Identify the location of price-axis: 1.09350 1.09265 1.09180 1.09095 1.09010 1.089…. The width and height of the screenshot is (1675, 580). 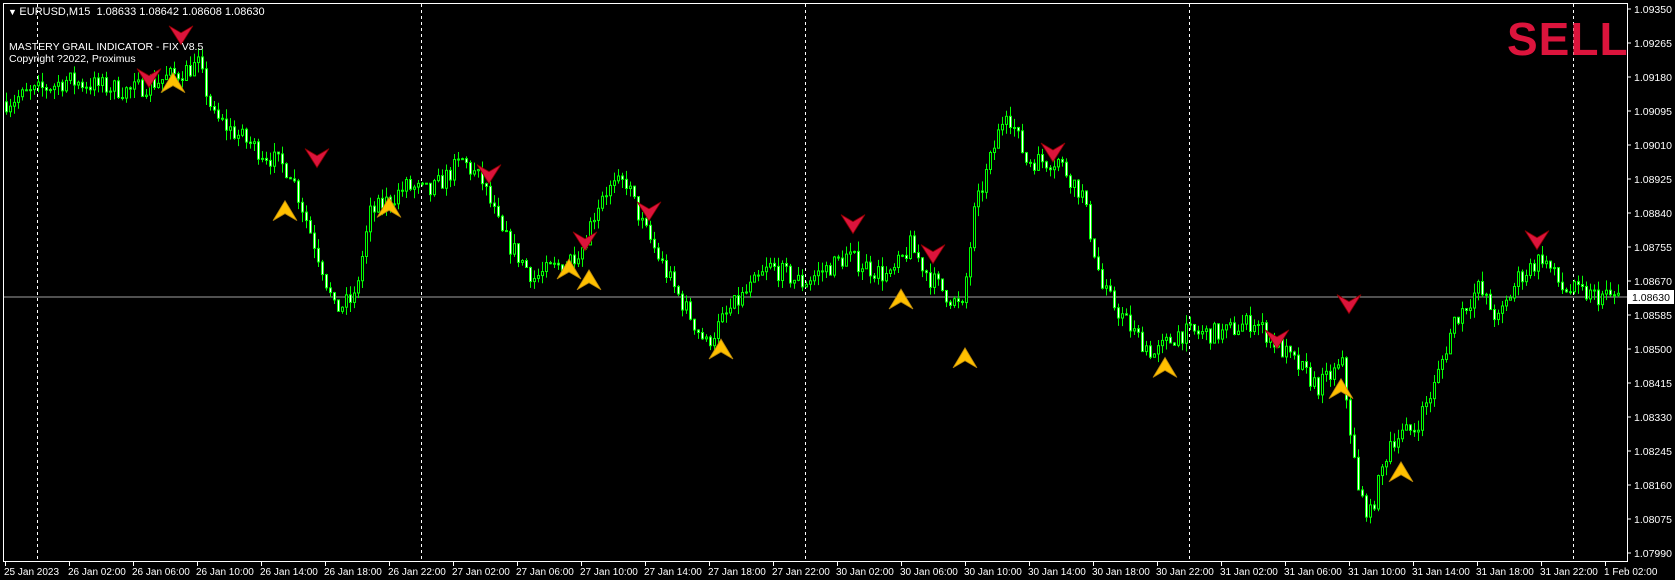
(1650, 282).